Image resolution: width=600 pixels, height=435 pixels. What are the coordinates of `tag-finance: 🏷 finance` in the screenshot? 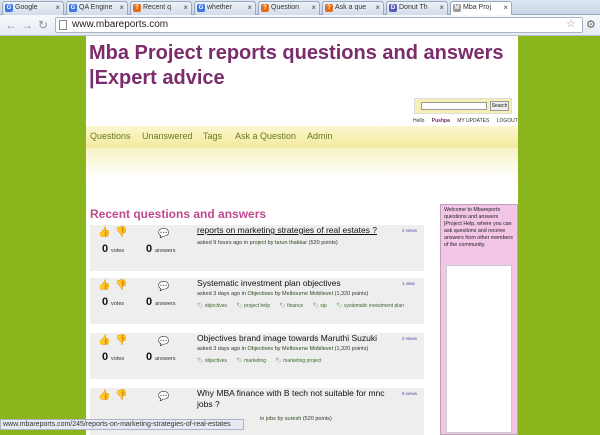 It's located at (293, 306).